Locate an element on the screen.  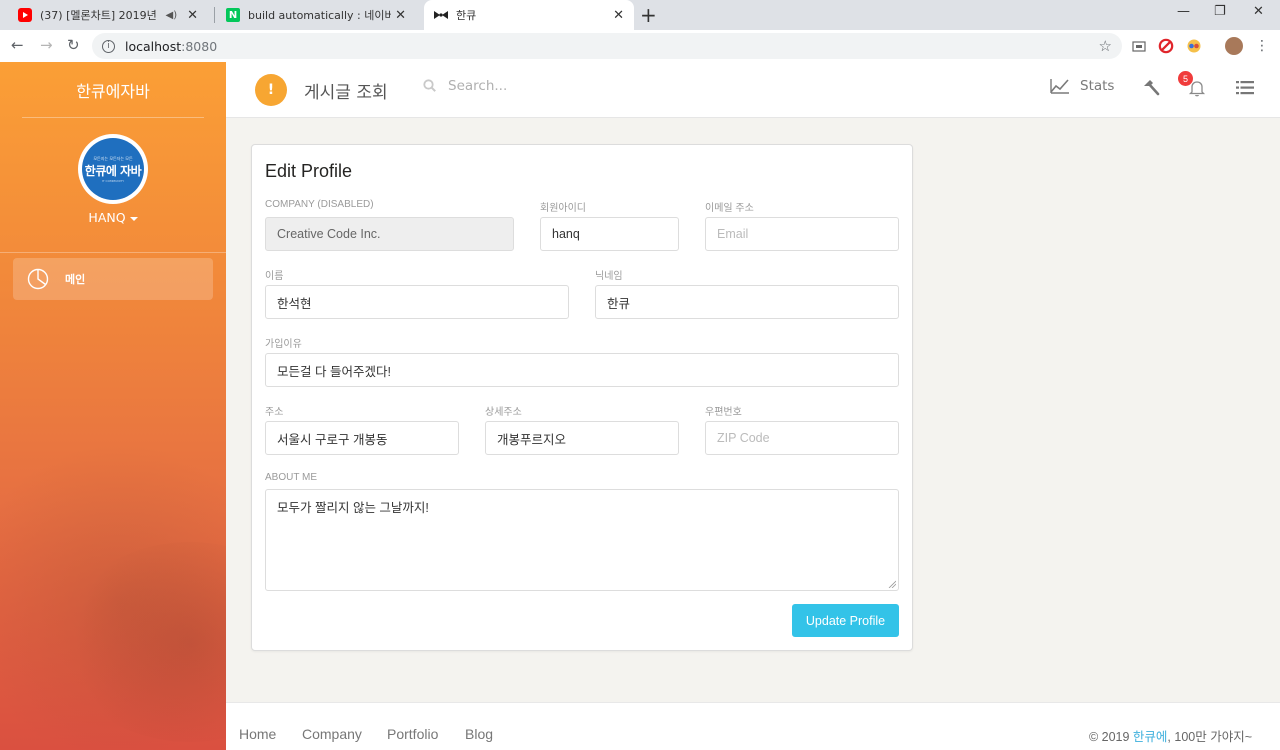
list-menu-icon is located at coordinates (1245, 88).